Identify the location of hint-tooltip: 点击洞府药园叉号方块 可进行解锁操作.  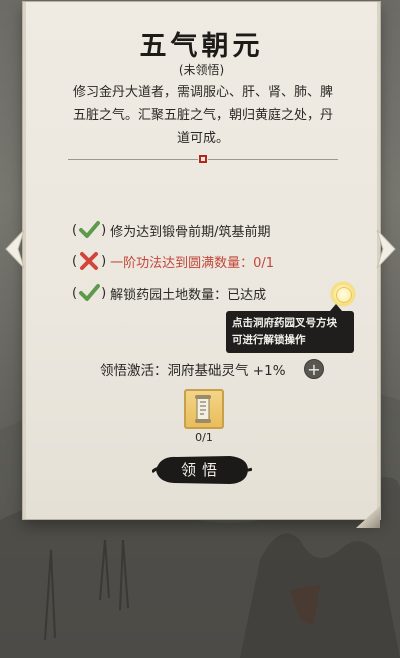
(290, 328).